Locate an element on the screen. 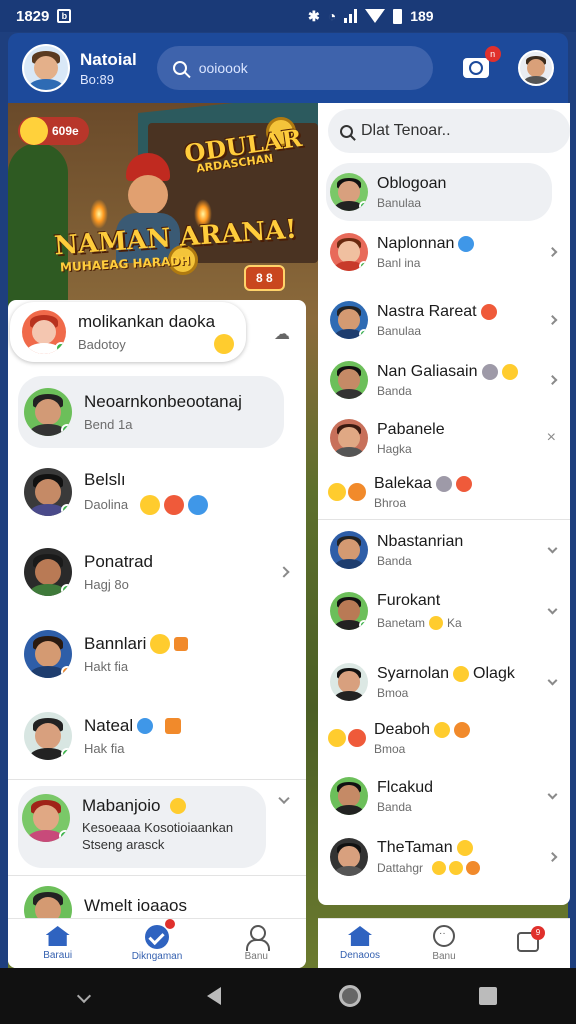 The width and height of the screenshot is (576, 1024). contact-name: Wmelt ioaaos is located at coordinates (135, 905).